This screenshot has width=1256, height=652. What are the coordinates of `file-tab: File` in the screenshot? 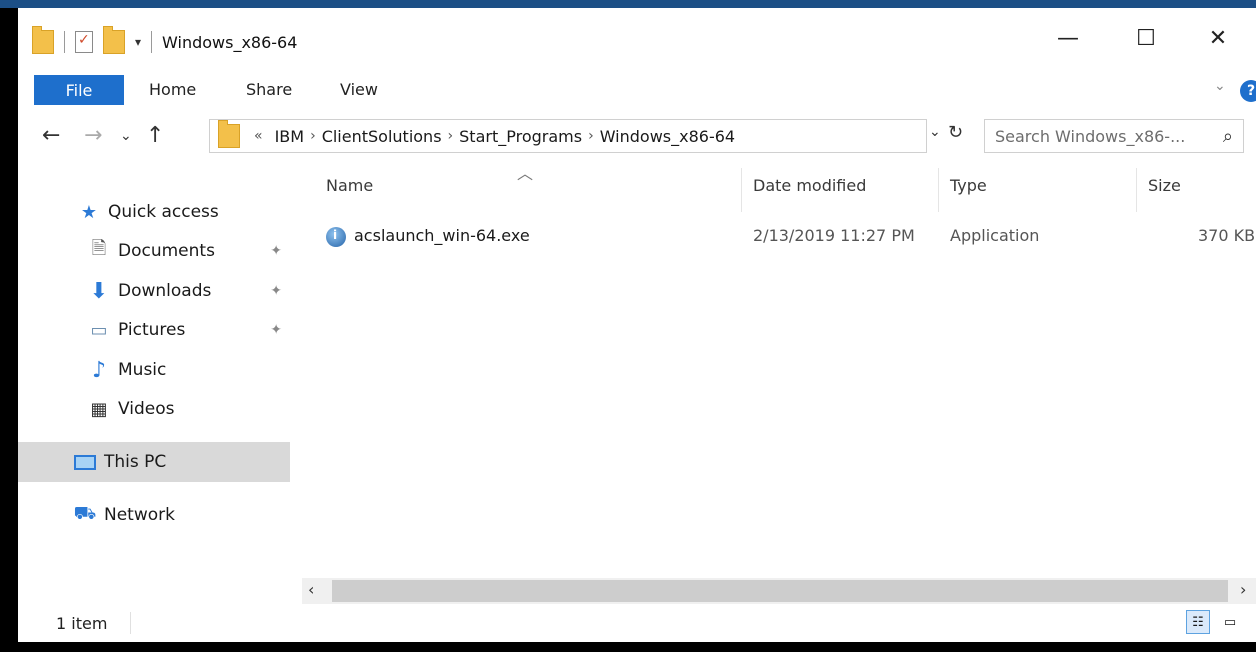 It's located at (79, 90).